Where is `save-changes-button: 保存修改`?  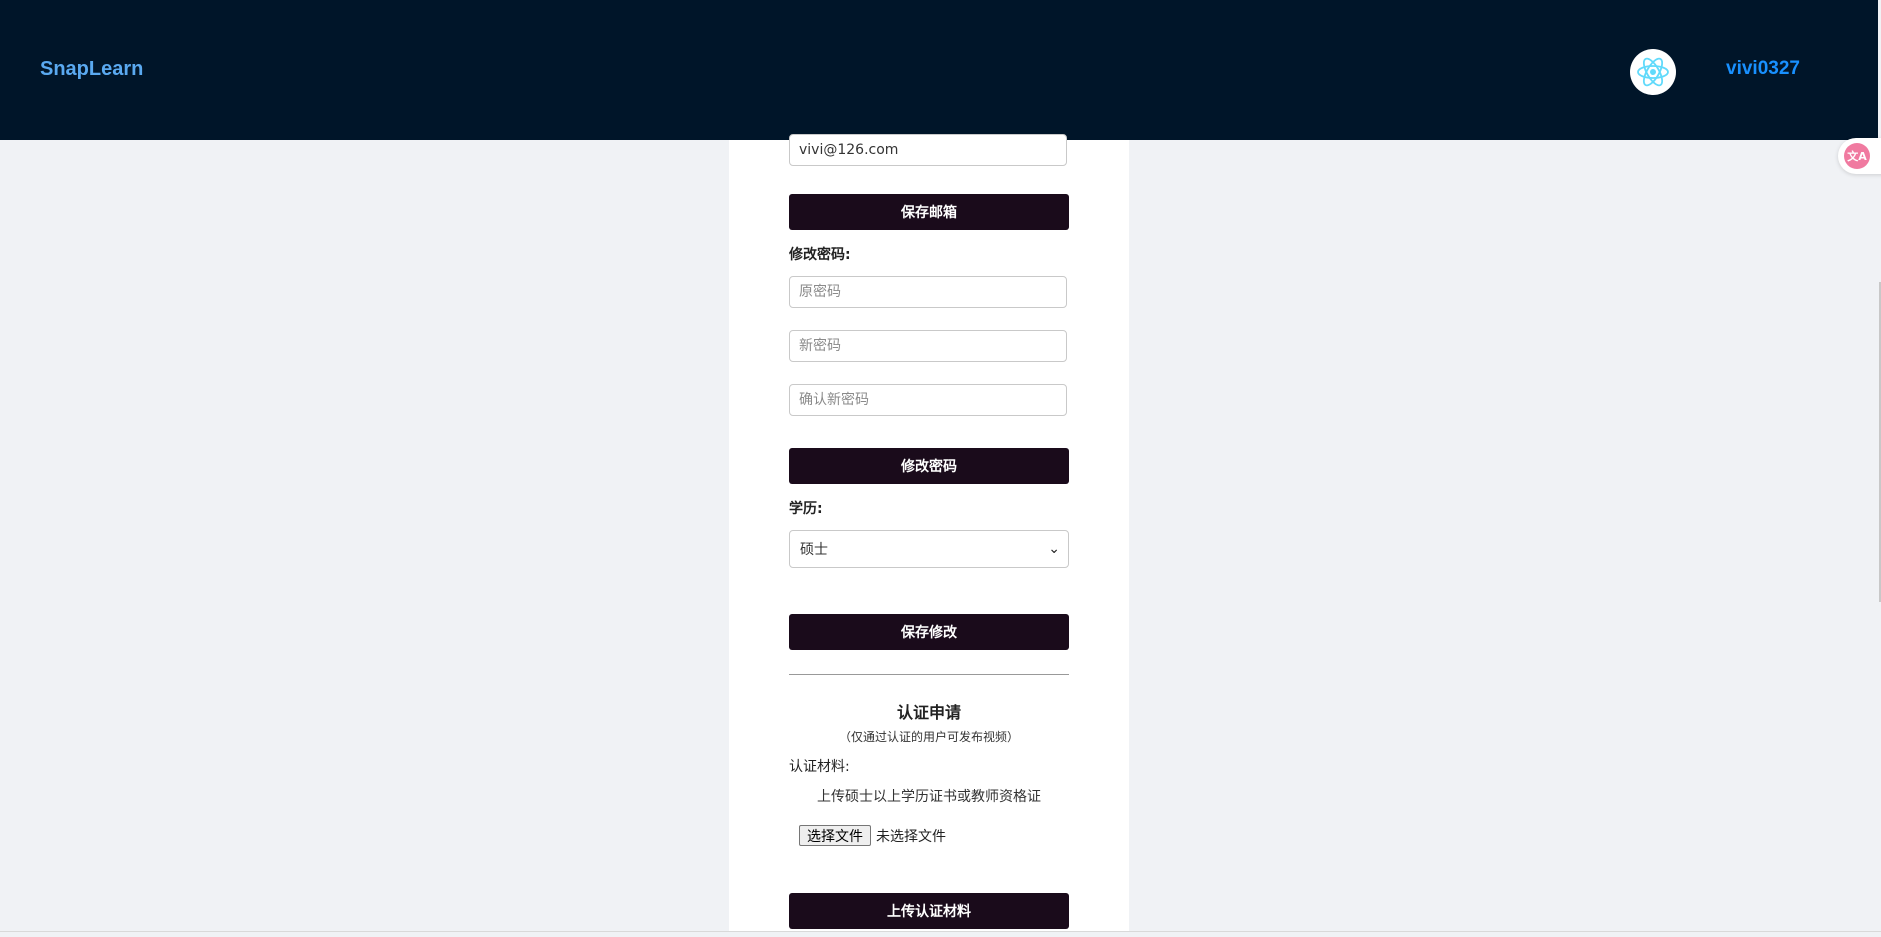
save-changes-button: 保存修改 is located at coordinates (929, 632).